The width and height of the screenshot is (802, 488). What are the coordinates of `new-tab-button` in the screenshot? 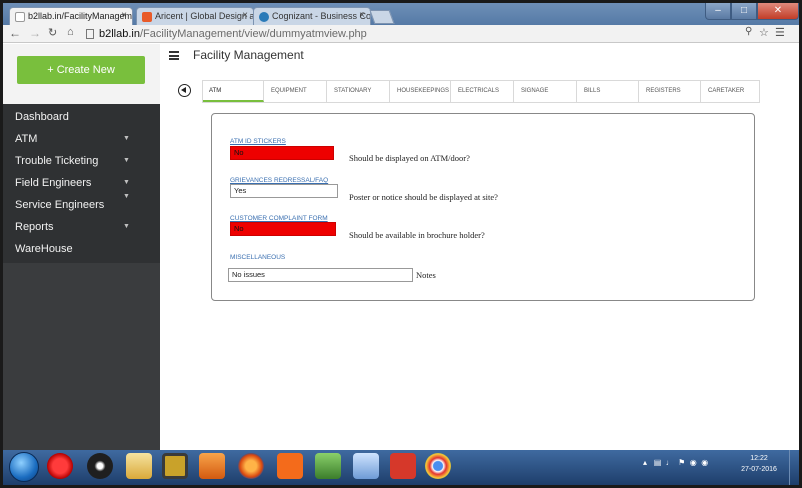 It's located at (382, 17).